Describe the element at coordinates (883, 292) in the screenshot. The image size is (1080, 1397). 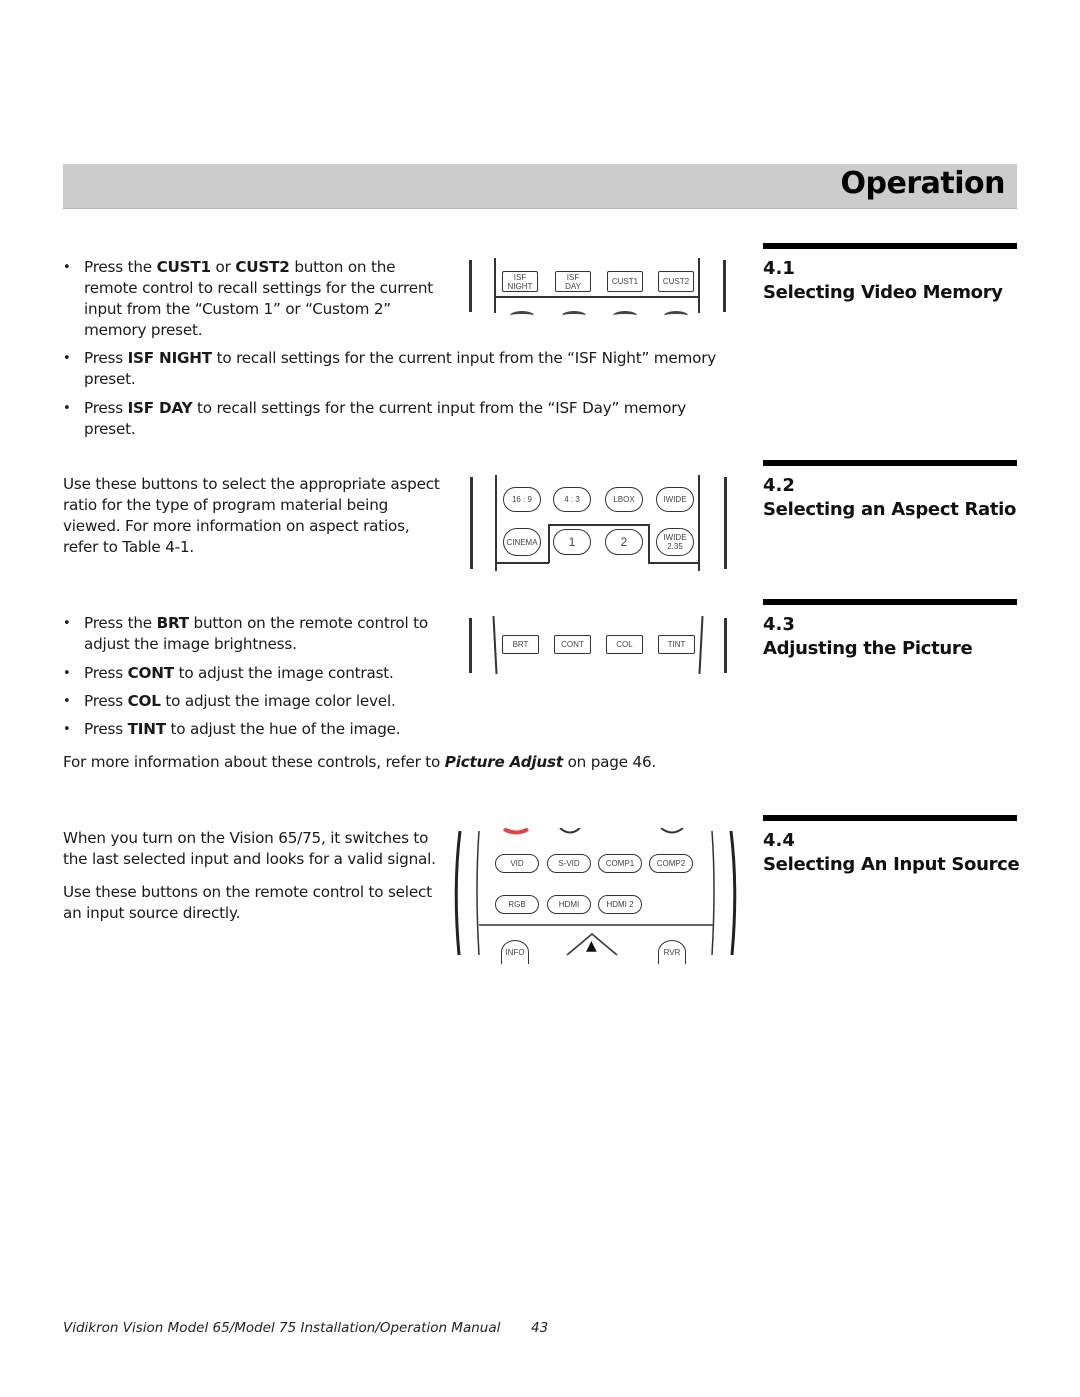
I see `section-title: Selecting Video Memory` at that location.